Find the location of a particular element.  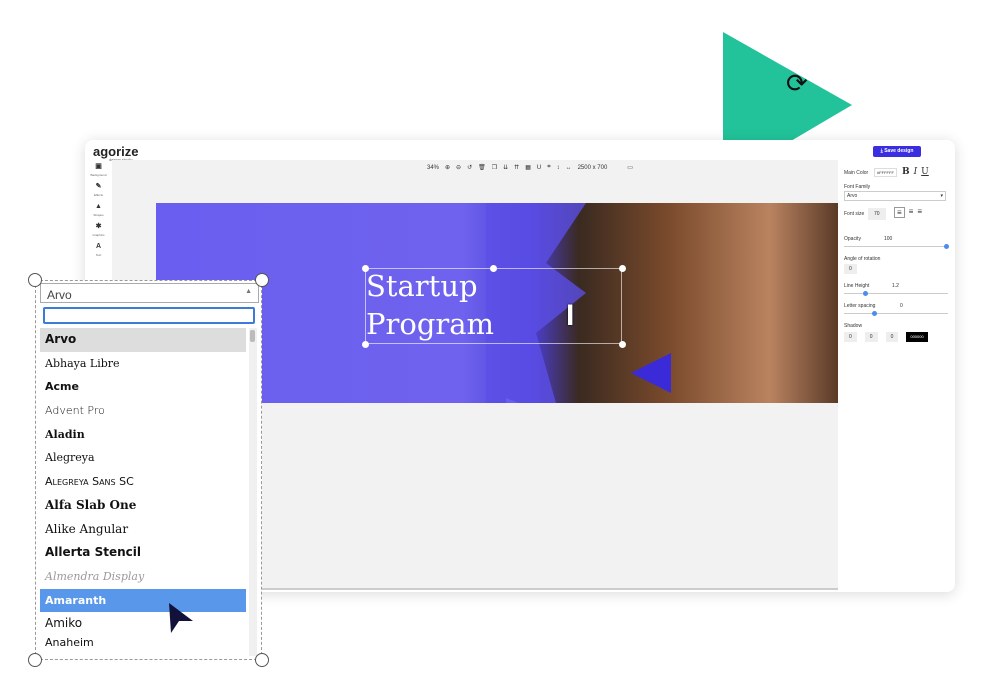

line-height-value: 1.2 is located at coordinates (895, 286).